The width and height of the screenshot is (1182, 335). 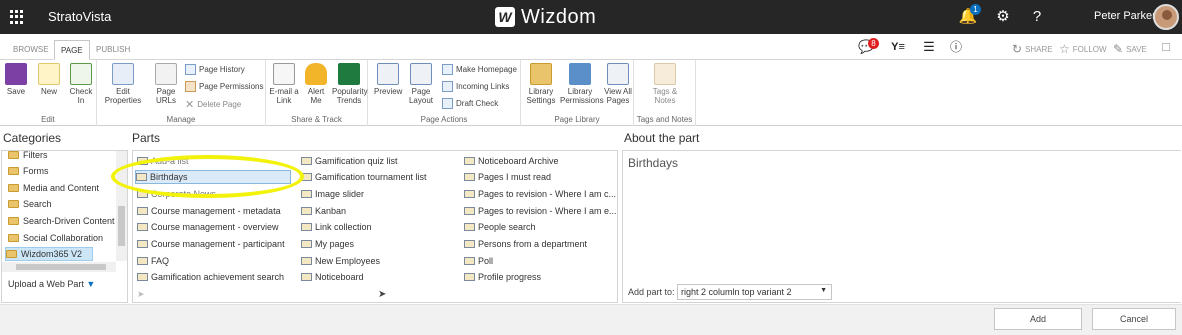 I want to click on tab-page: PAGE, so click(x=72, y=50).